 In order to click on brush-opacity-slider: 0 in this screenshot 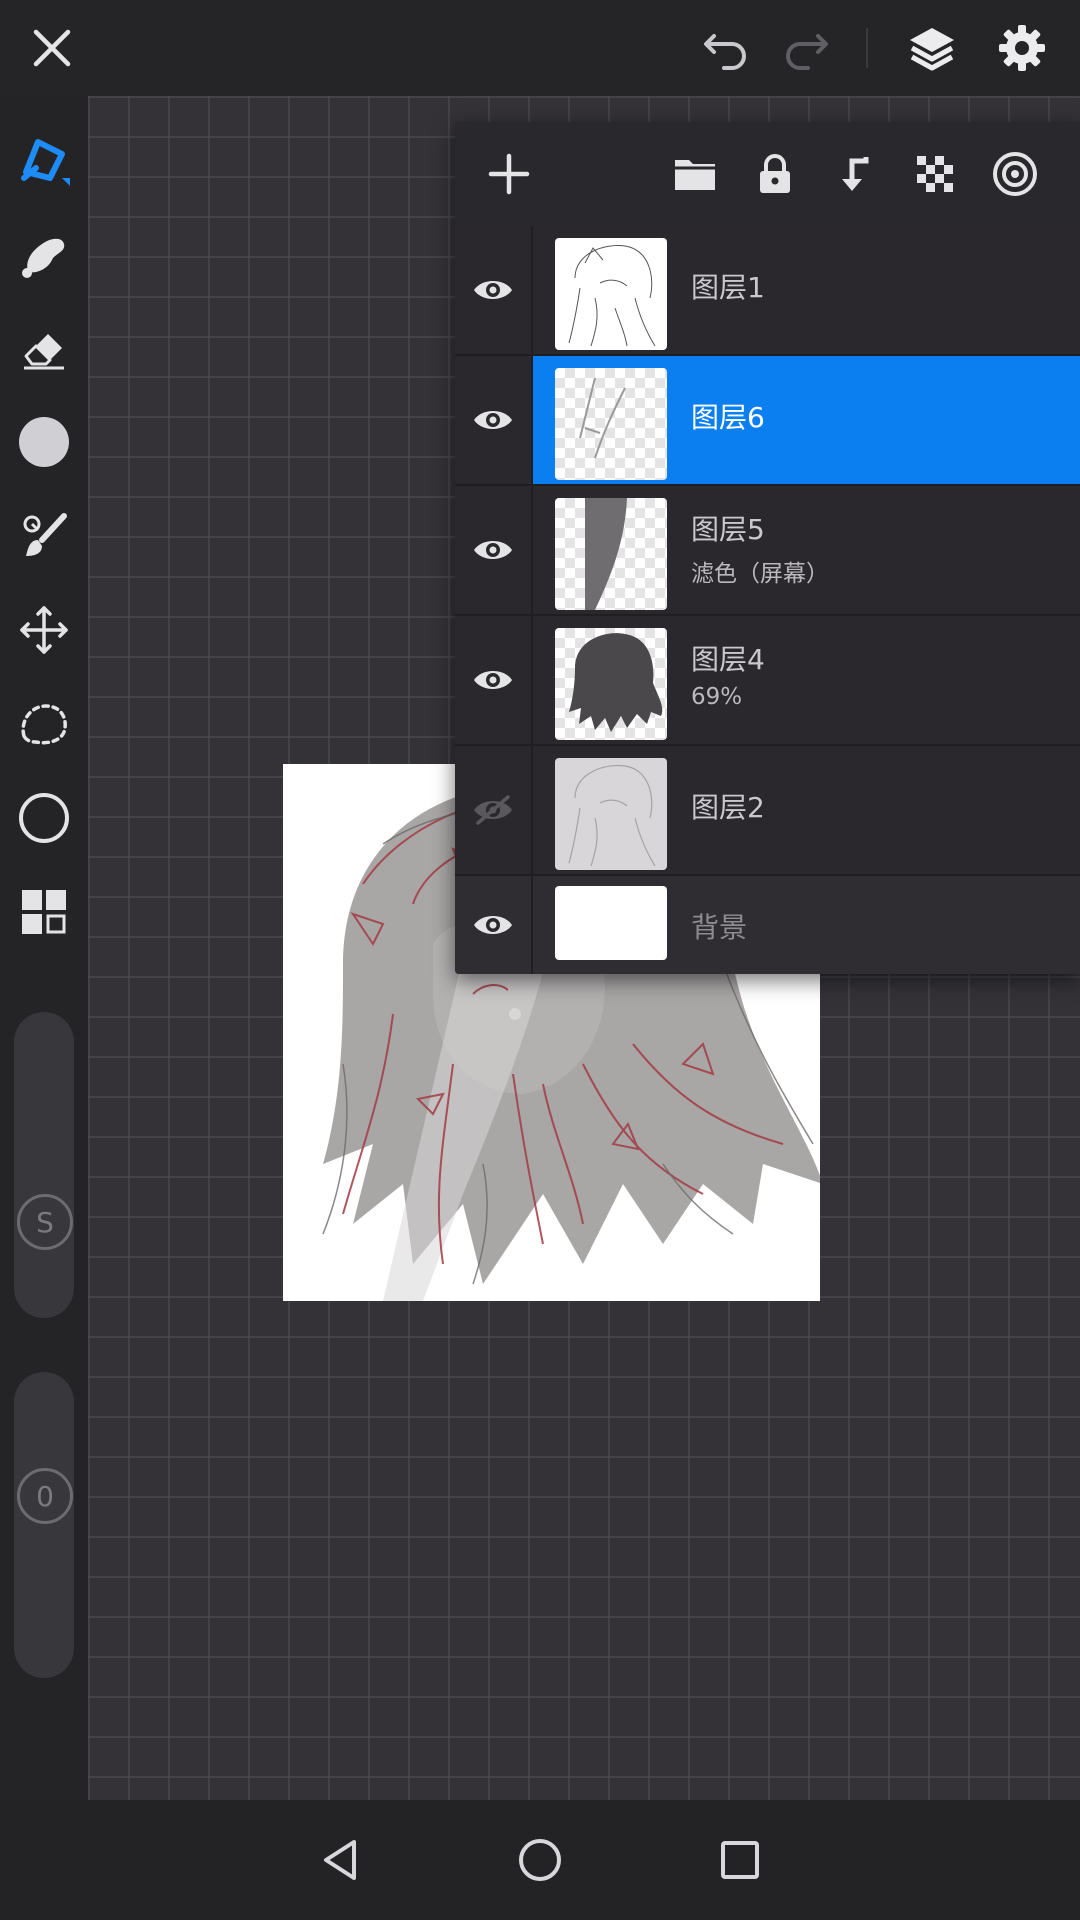, I will do `click(44, 1525)`.